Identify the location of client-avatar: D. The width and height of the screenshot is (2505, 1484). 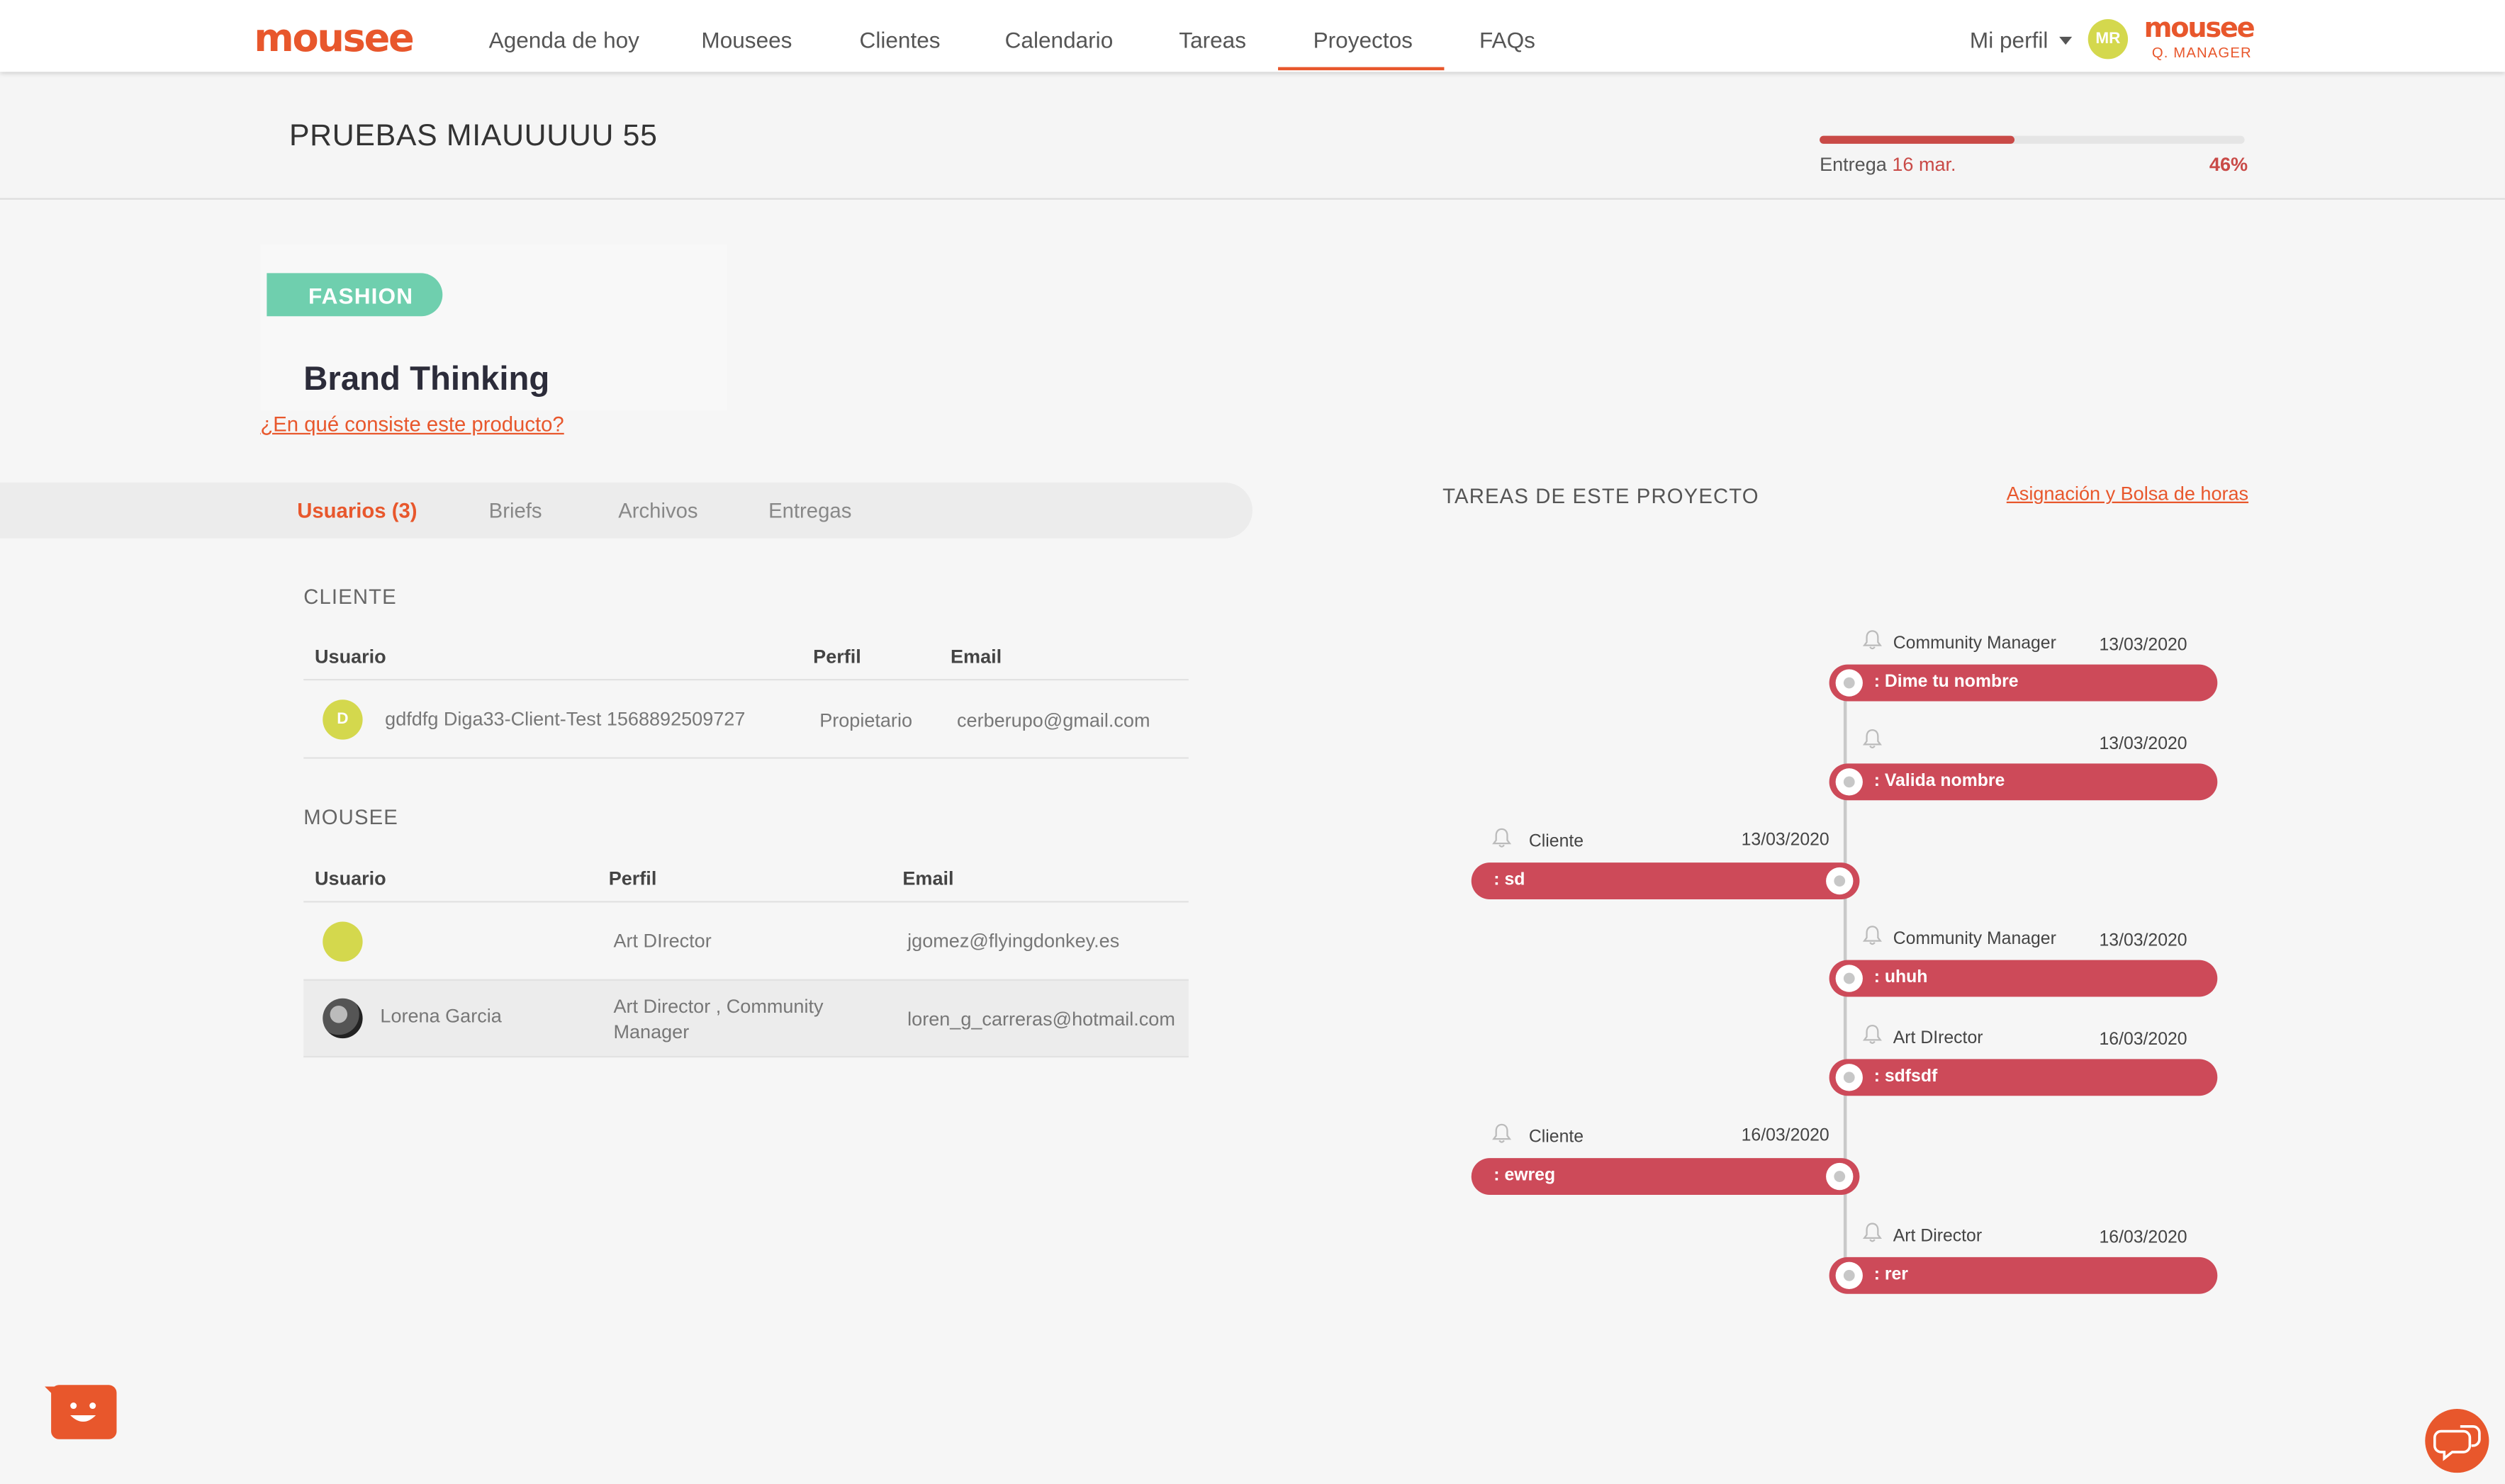
(343, 719).